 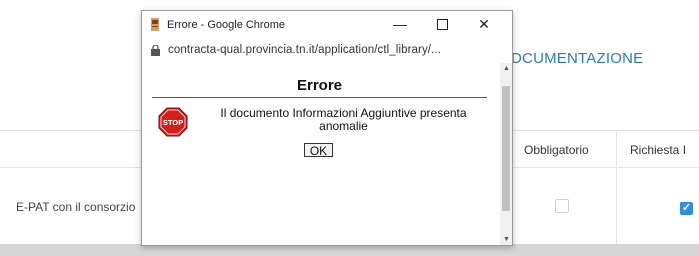 What do you see at coordinates (319, 85) in the screenshot?
I see `dialog-title: Errore` at bounding box center [319, 85].